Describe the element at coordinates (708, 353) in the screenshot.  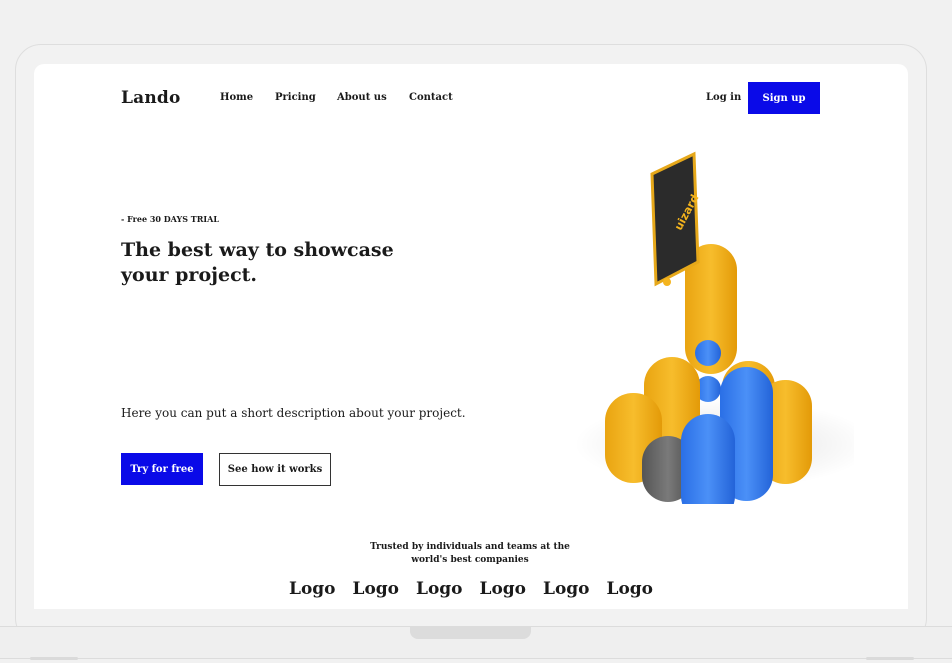
I see `blue-ball` at that location.